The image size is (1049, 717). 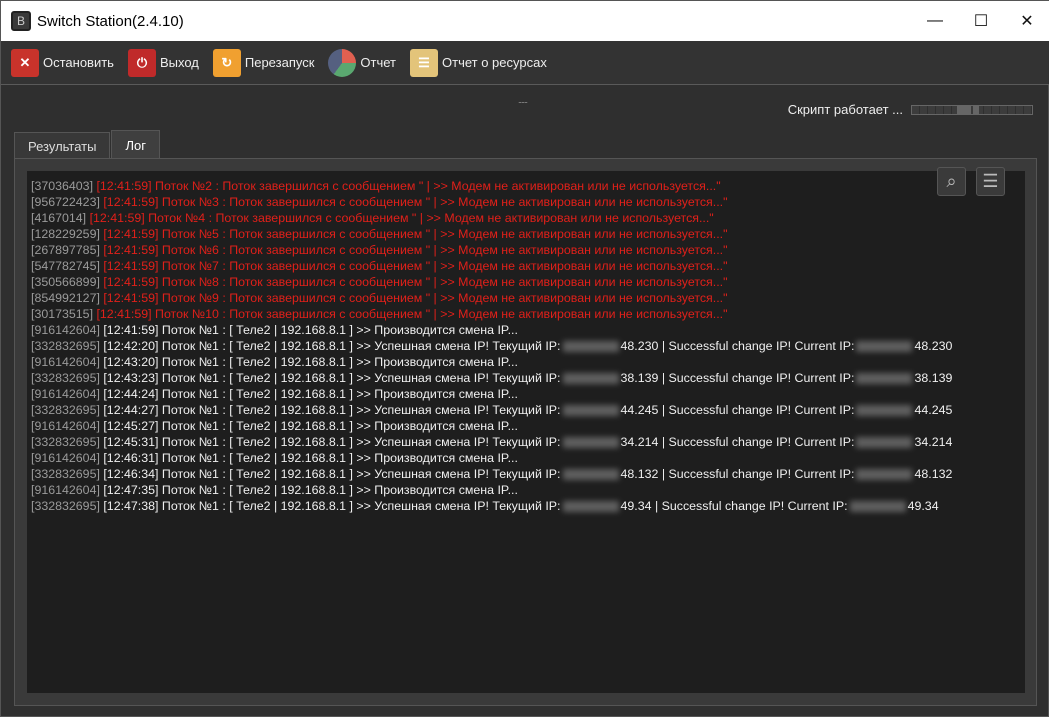 I want to click on tab-bar: Результаты Лог, so click(x=87, y=145).